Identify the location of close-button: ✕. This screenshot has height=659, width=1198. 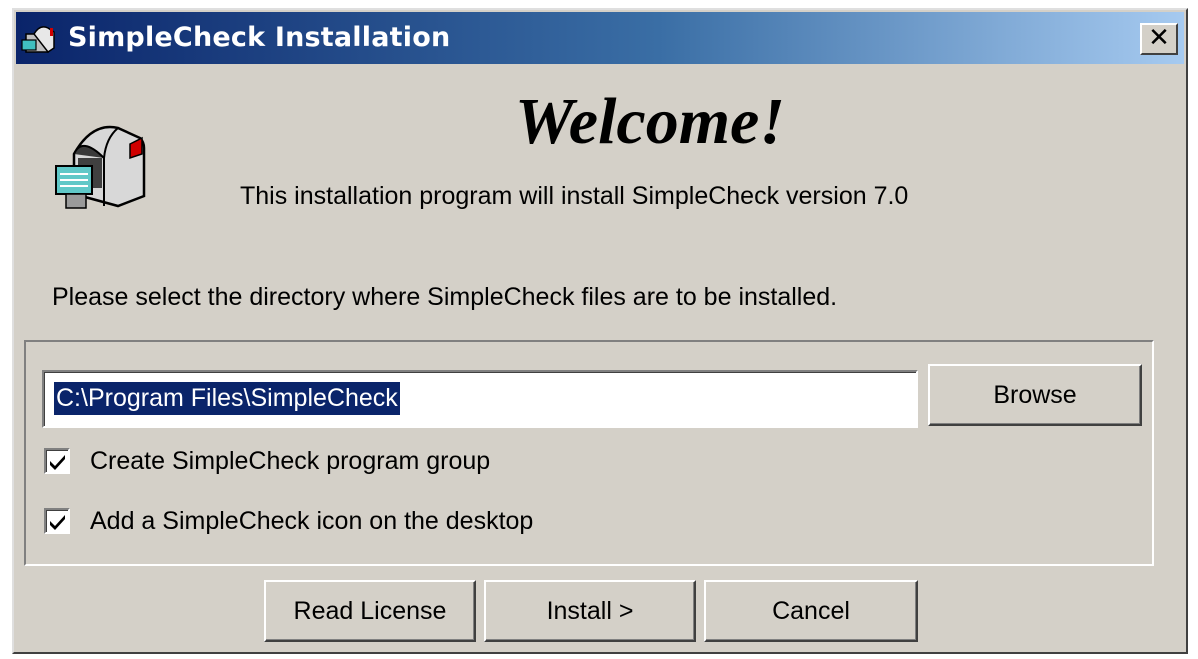
(1159, 39).